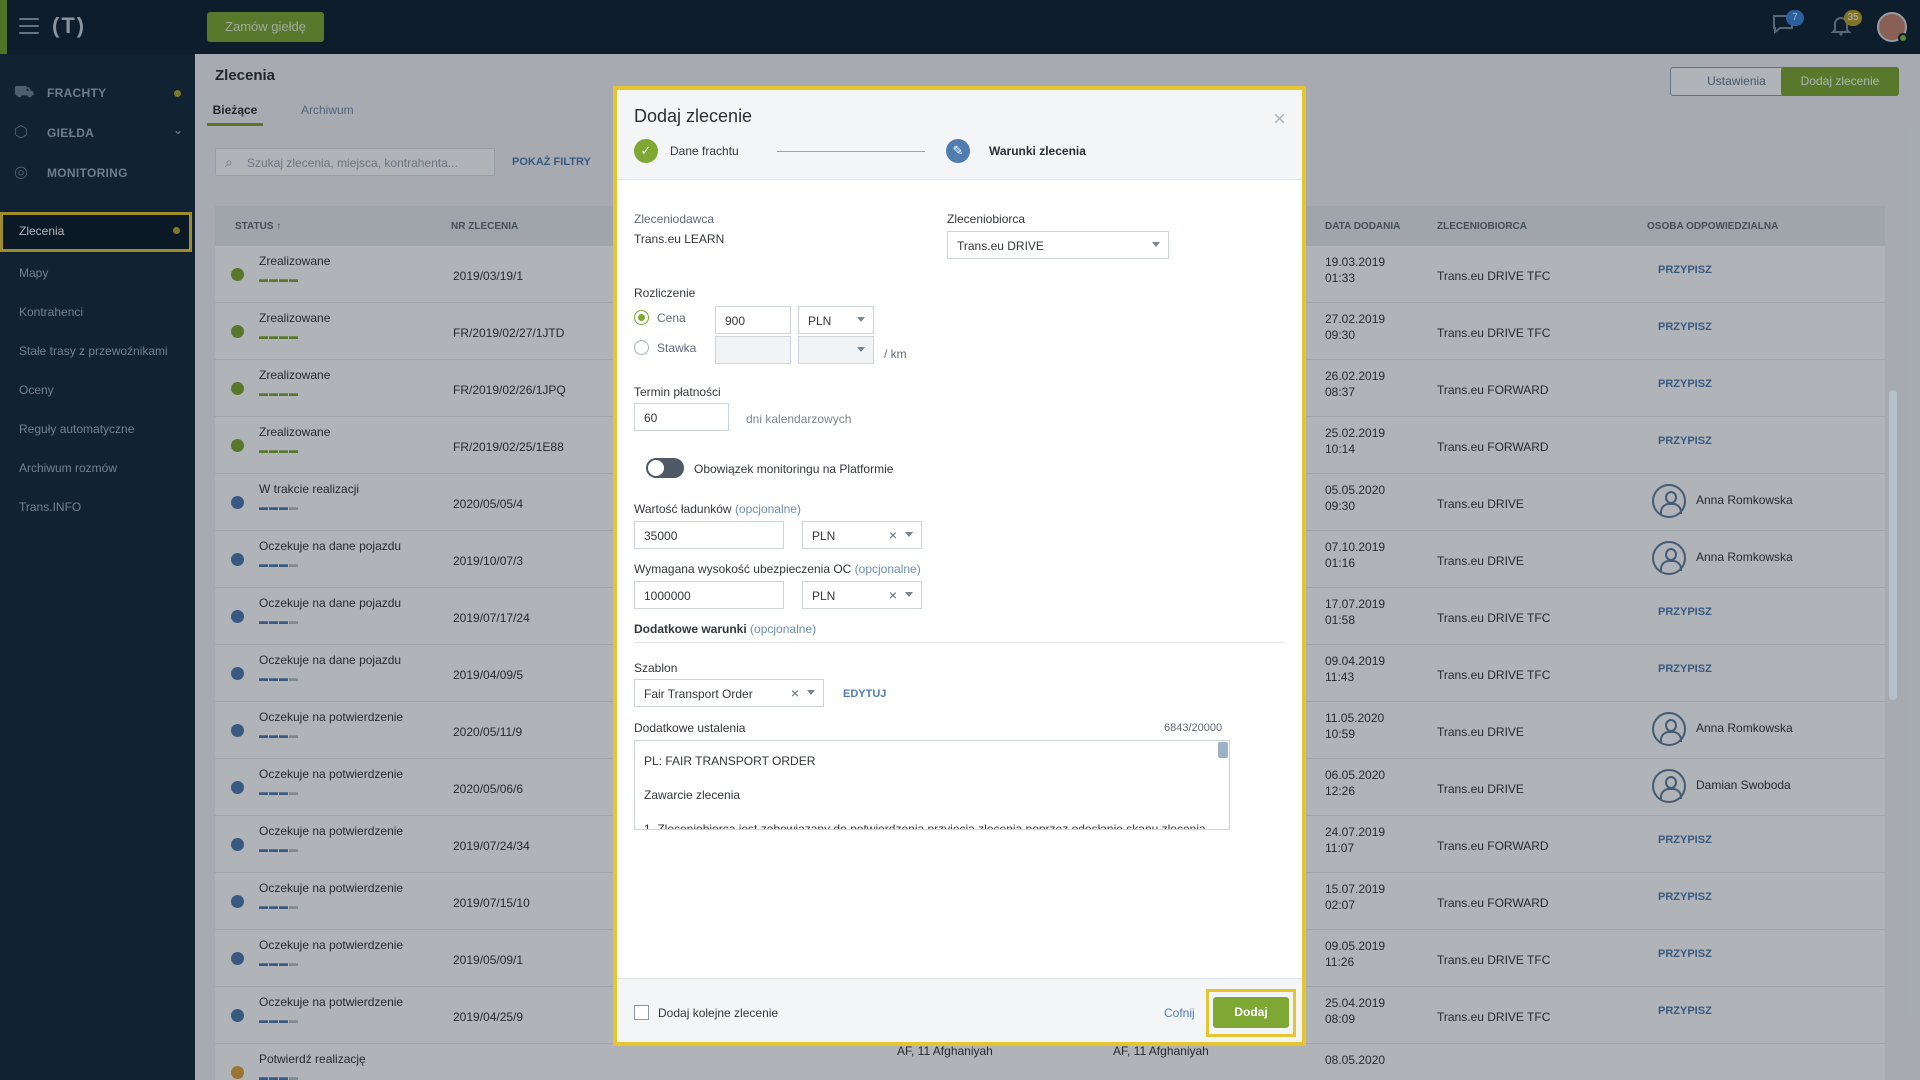  What do you see at coordinates (1058, 245) in the screenshot?
I see `contractor-select: Trans.eu DRIVE` at bounding box center [1058, 245].